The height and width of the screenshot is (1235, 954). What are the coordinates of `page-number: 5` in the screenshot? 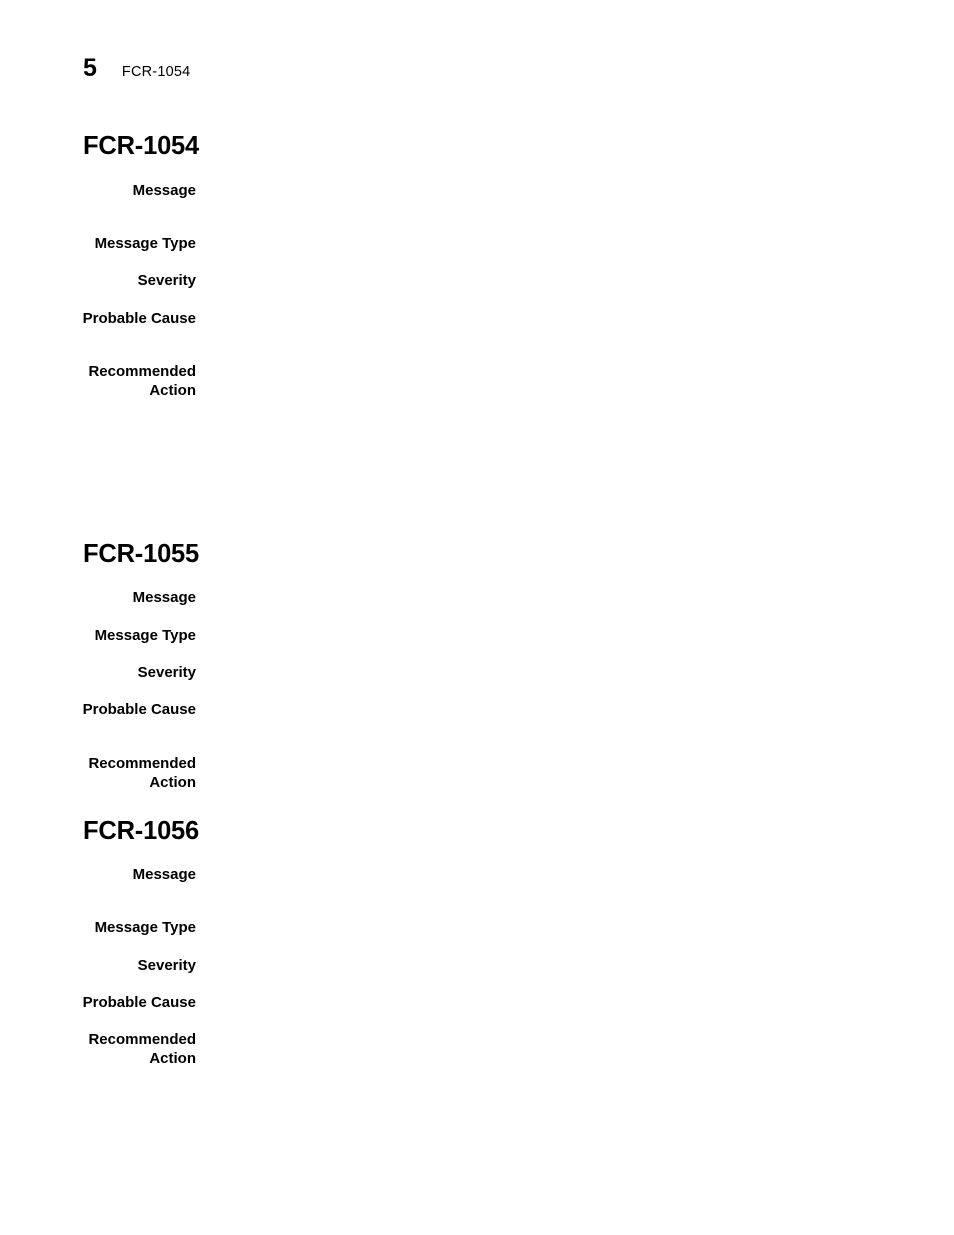 It's located at (90, 68).